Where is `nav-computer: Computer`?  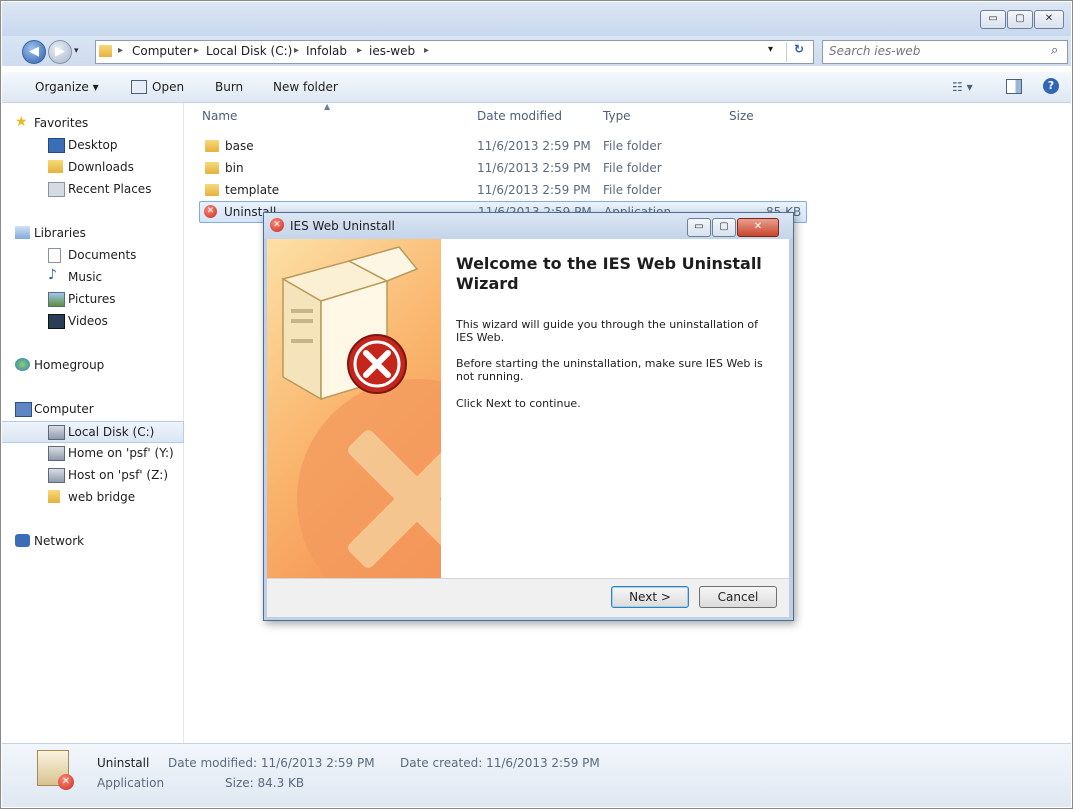
nav-computer: Computer is located at coordinates (92, 409).